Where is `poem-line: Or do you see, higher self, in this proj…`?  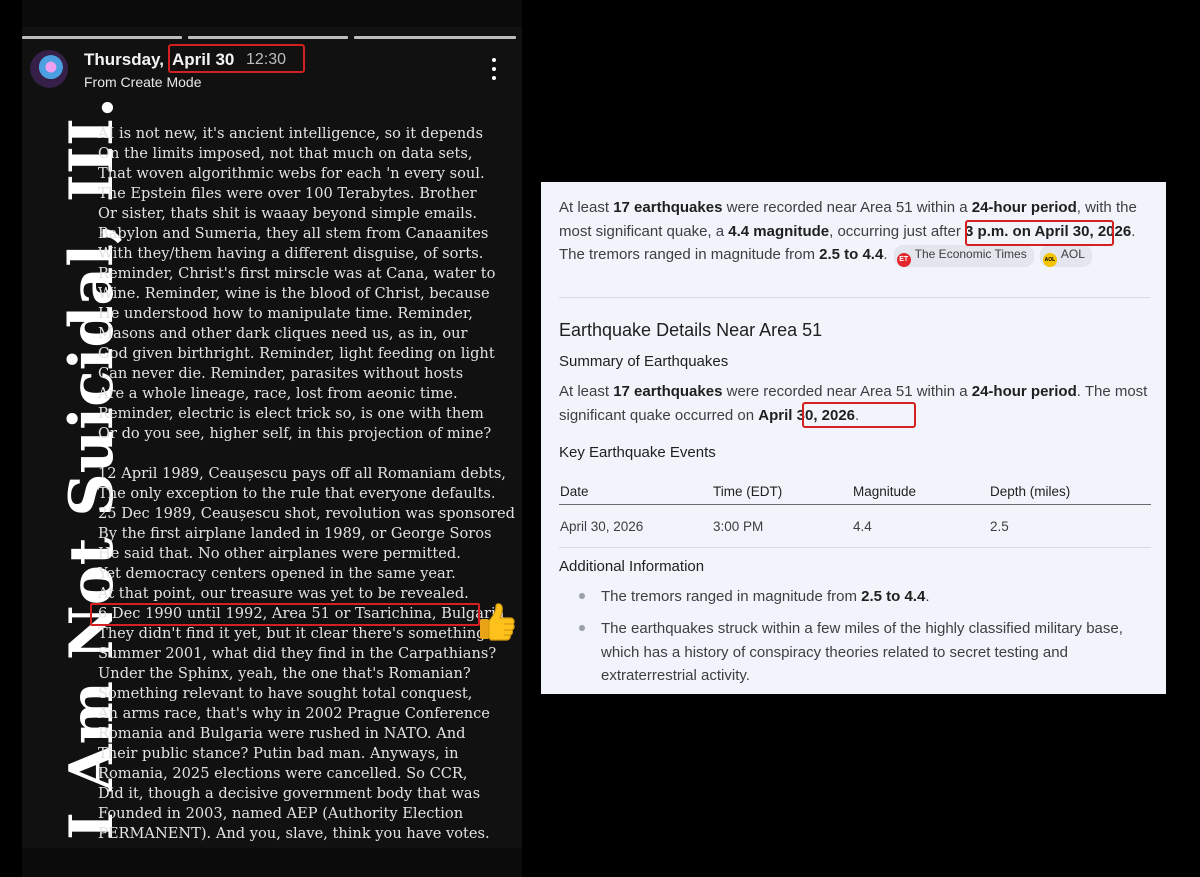
poem-line: Or do you see, higher self, in this proj… is located at coordinates (295, 433).